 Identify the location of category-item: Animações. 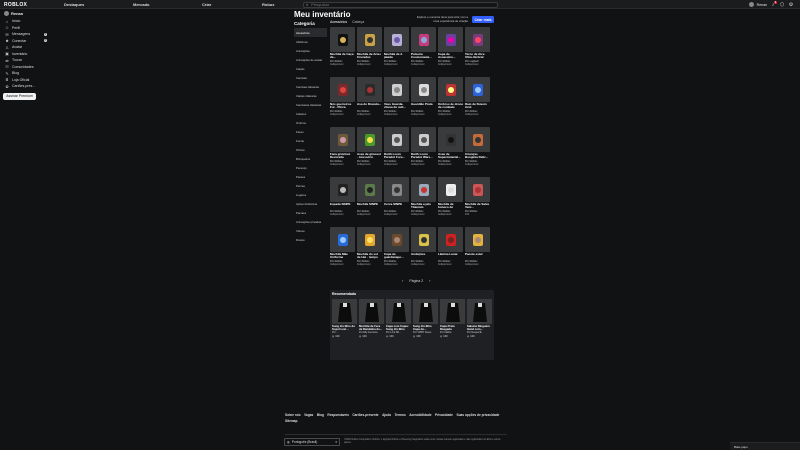
(310, 50).